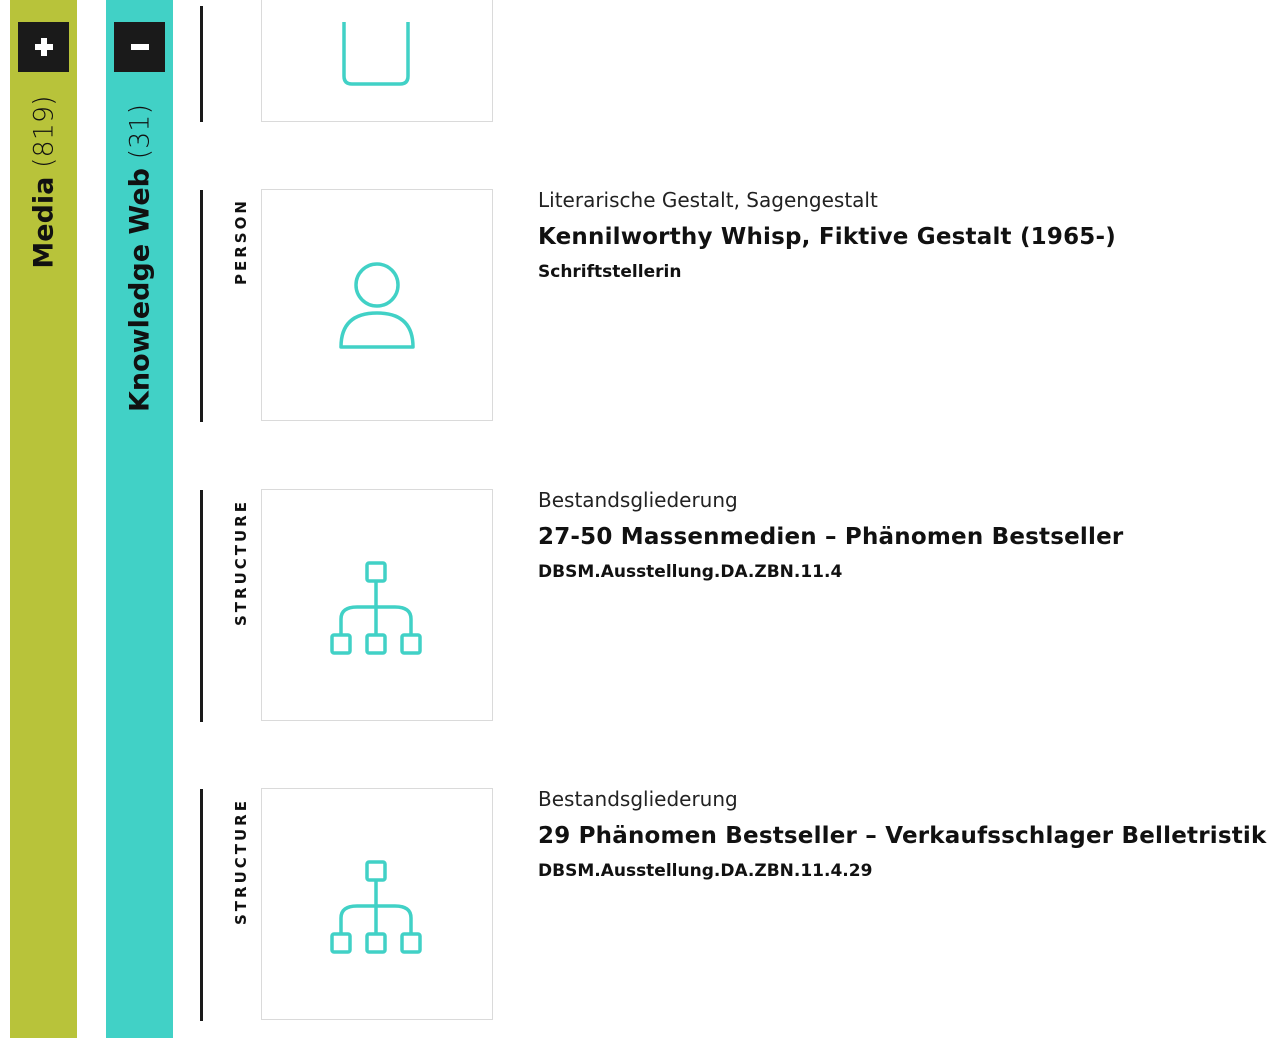 Image resolution: width=1281 pixels, height=1038 pixels. I want to click on knowledge-web-panel-label: Knowledge Web (31), so click(139, 258).